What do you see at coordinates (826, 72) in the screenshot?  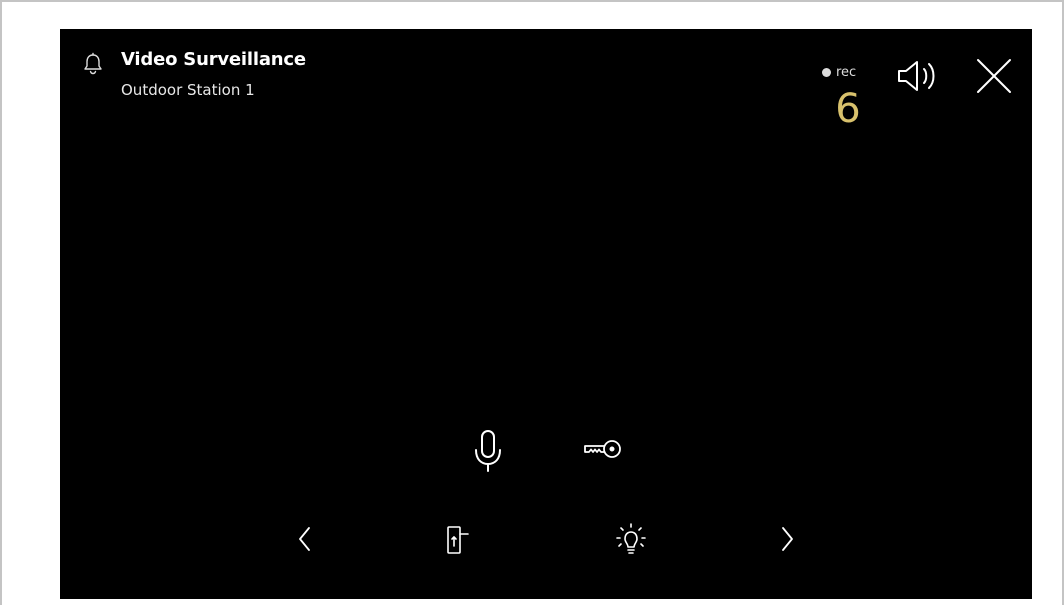 I see `recording-dot` at bounding box center [826, 72].